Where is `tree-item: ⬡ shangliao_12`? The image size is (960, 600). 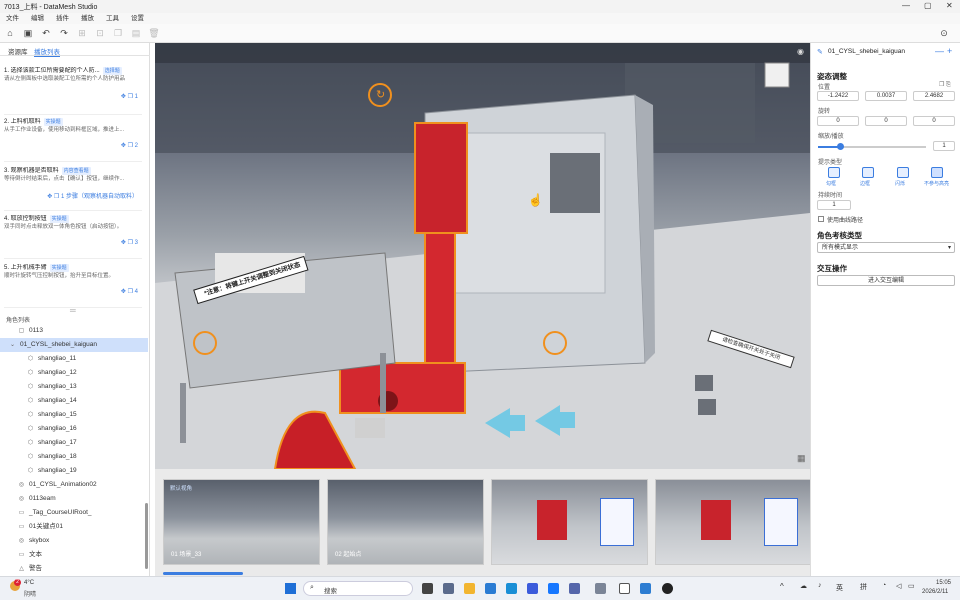
tree-item: ⬡ shangliao_12 is located at coordinates (74, 373).